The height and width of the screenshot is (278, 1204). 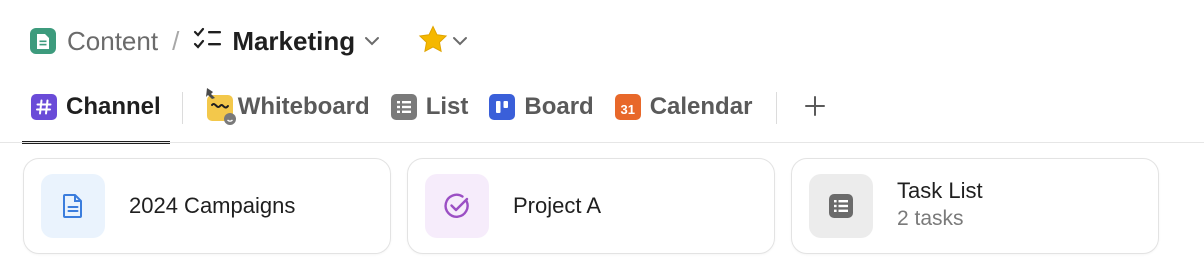 I want to click on favorite-button, so click(x=443, y=41).